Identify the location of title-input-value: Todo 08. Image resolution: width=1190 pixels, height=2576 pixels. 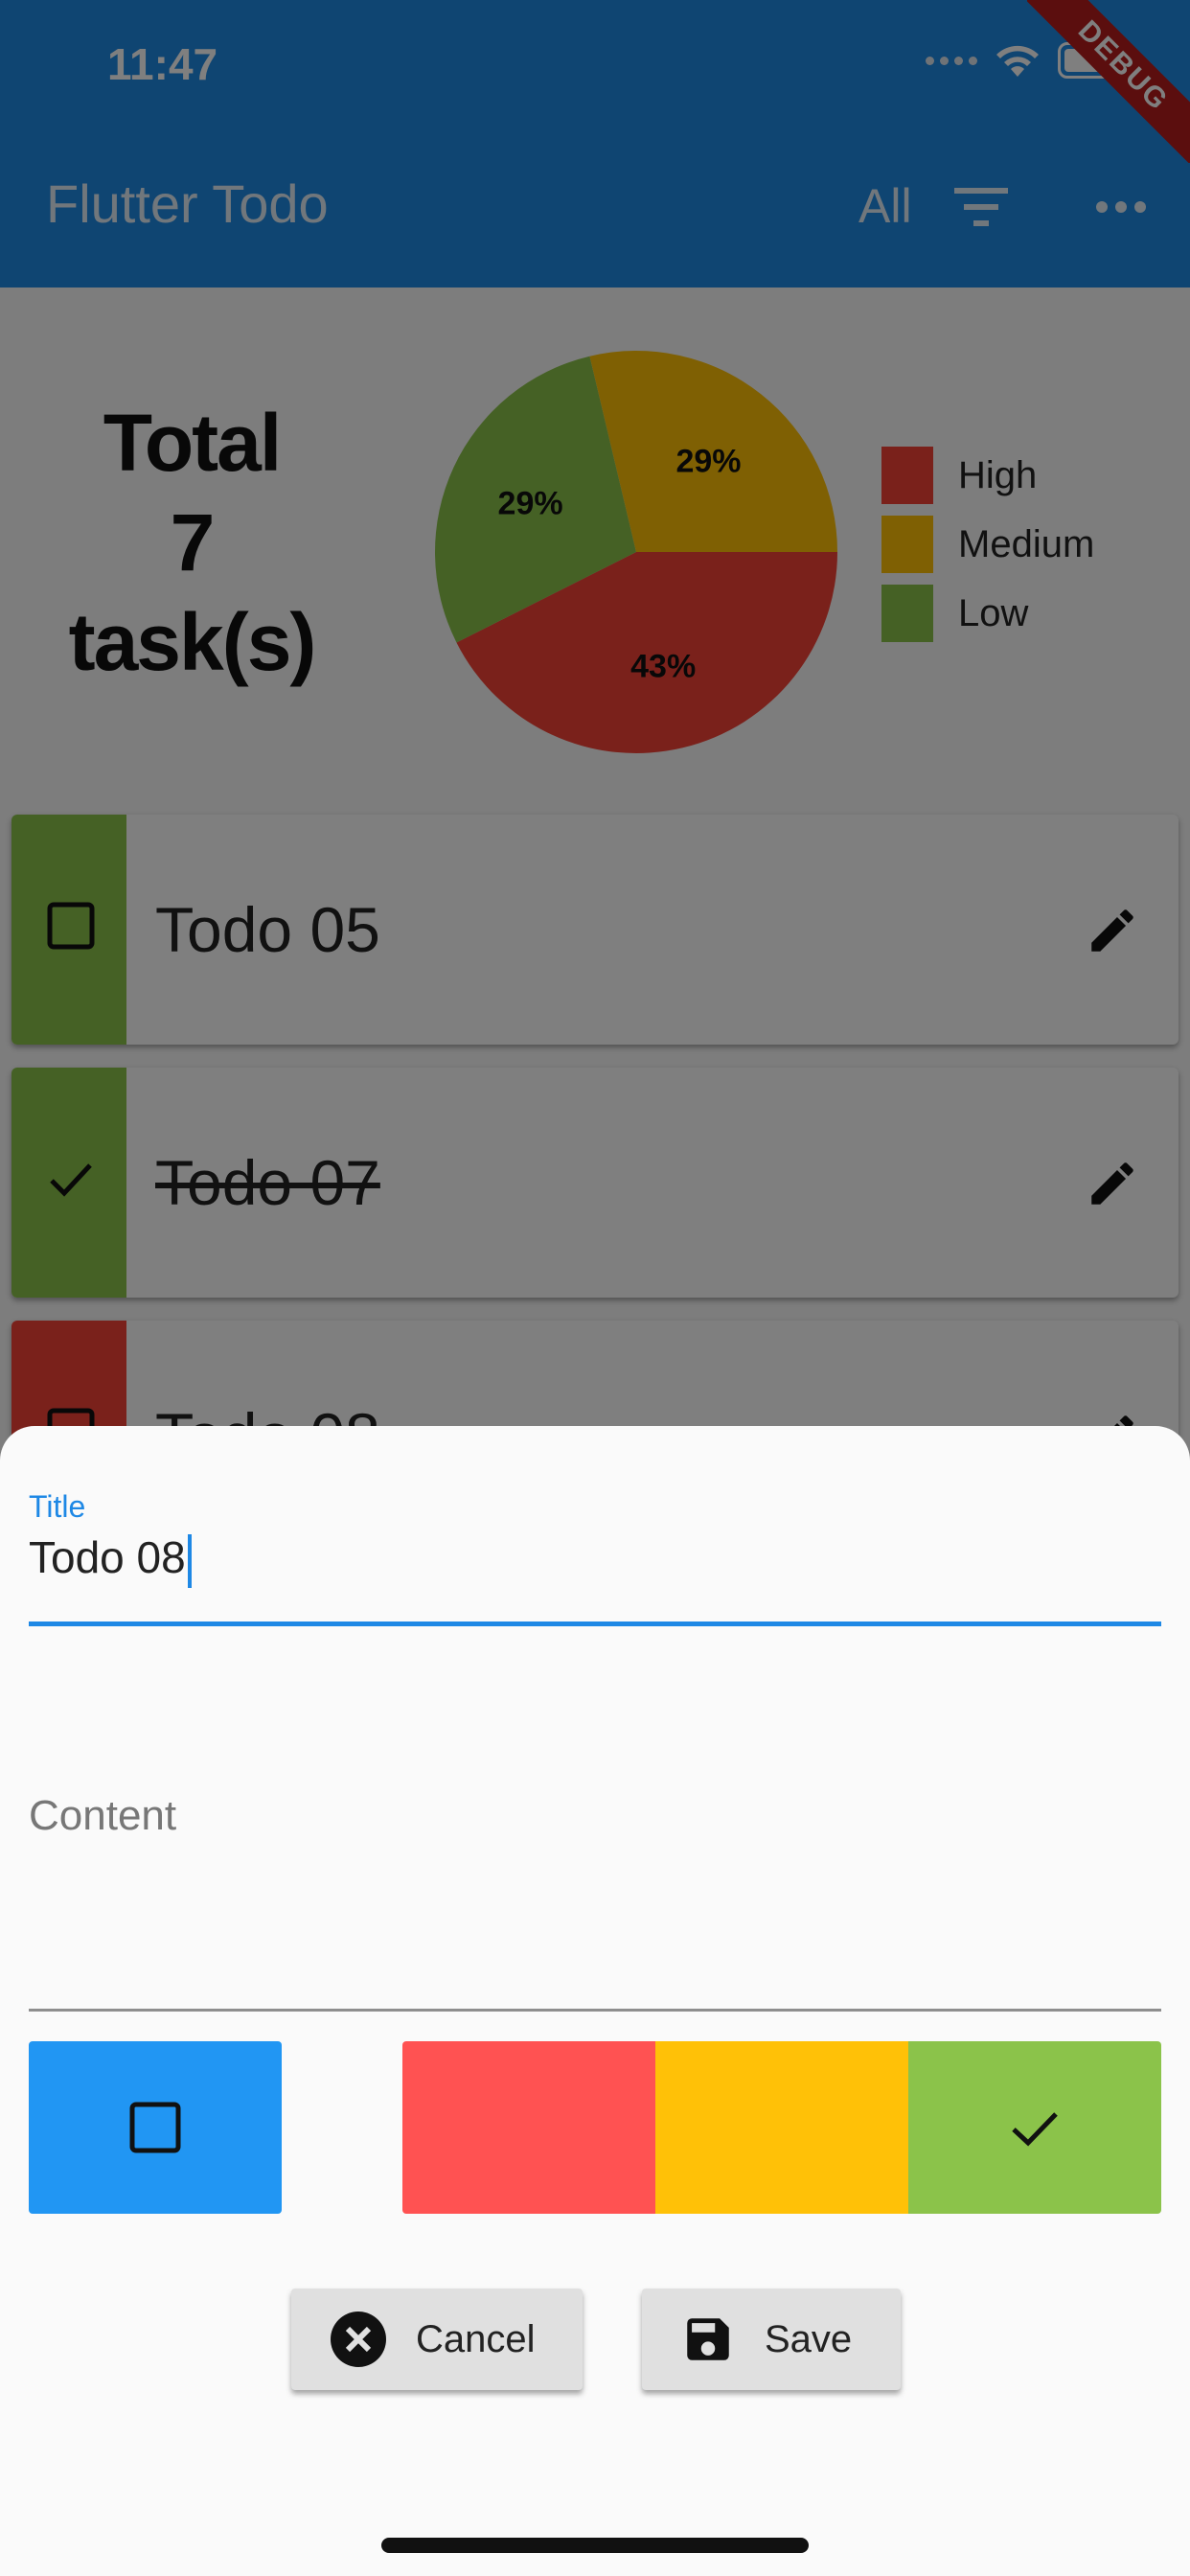
(107, 1557).